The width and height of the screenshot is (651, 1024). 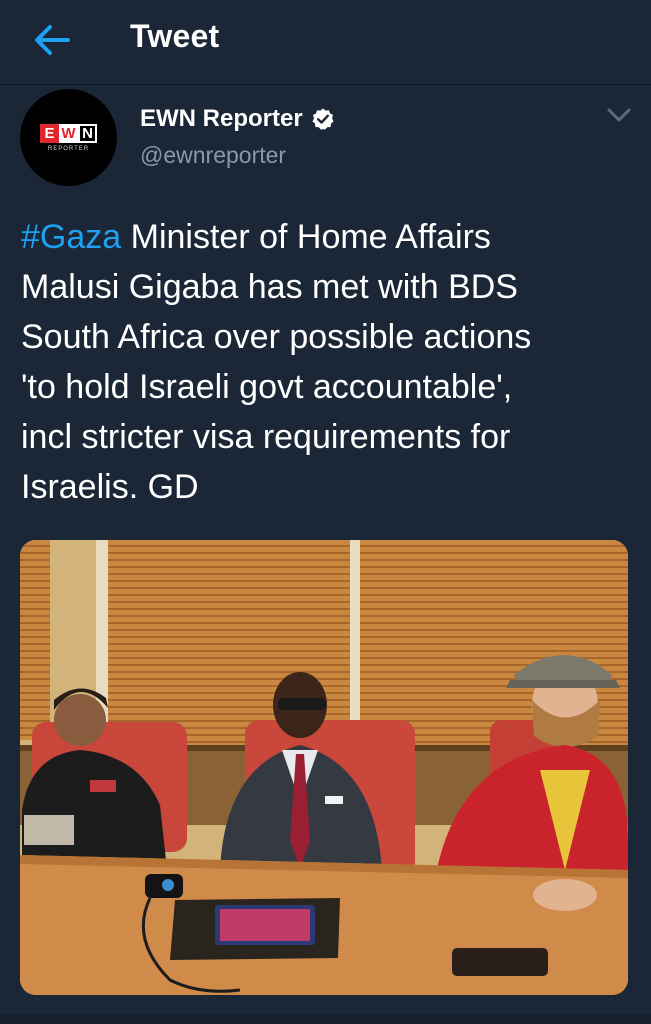 I want to click on author-name-row: EWN Reporter, so click(x=237, y=119).